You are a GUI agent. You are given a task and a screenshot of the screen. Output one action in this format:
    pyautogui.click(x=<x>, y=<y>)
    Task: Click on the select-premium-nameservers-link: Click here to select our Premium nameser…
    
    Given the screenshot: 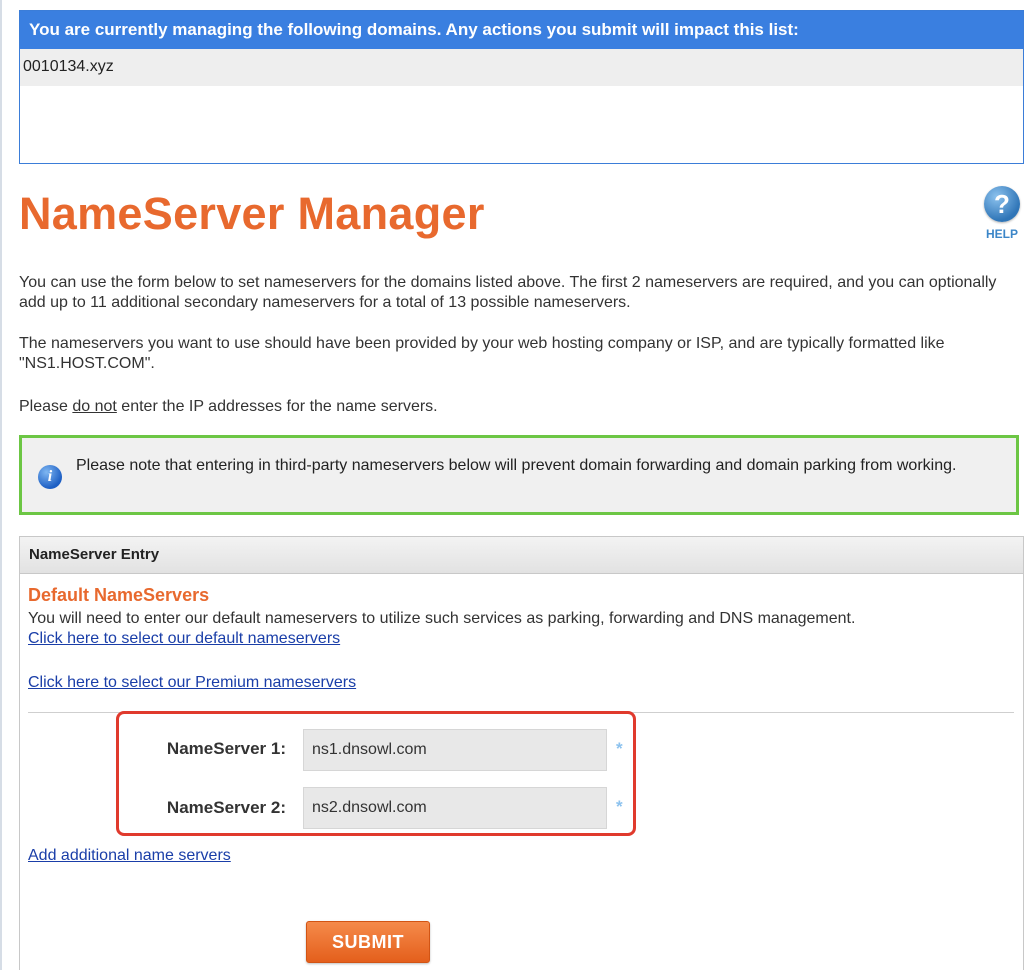 What is the action you would take?
    pyautogui.click(x=192, y=683)
    